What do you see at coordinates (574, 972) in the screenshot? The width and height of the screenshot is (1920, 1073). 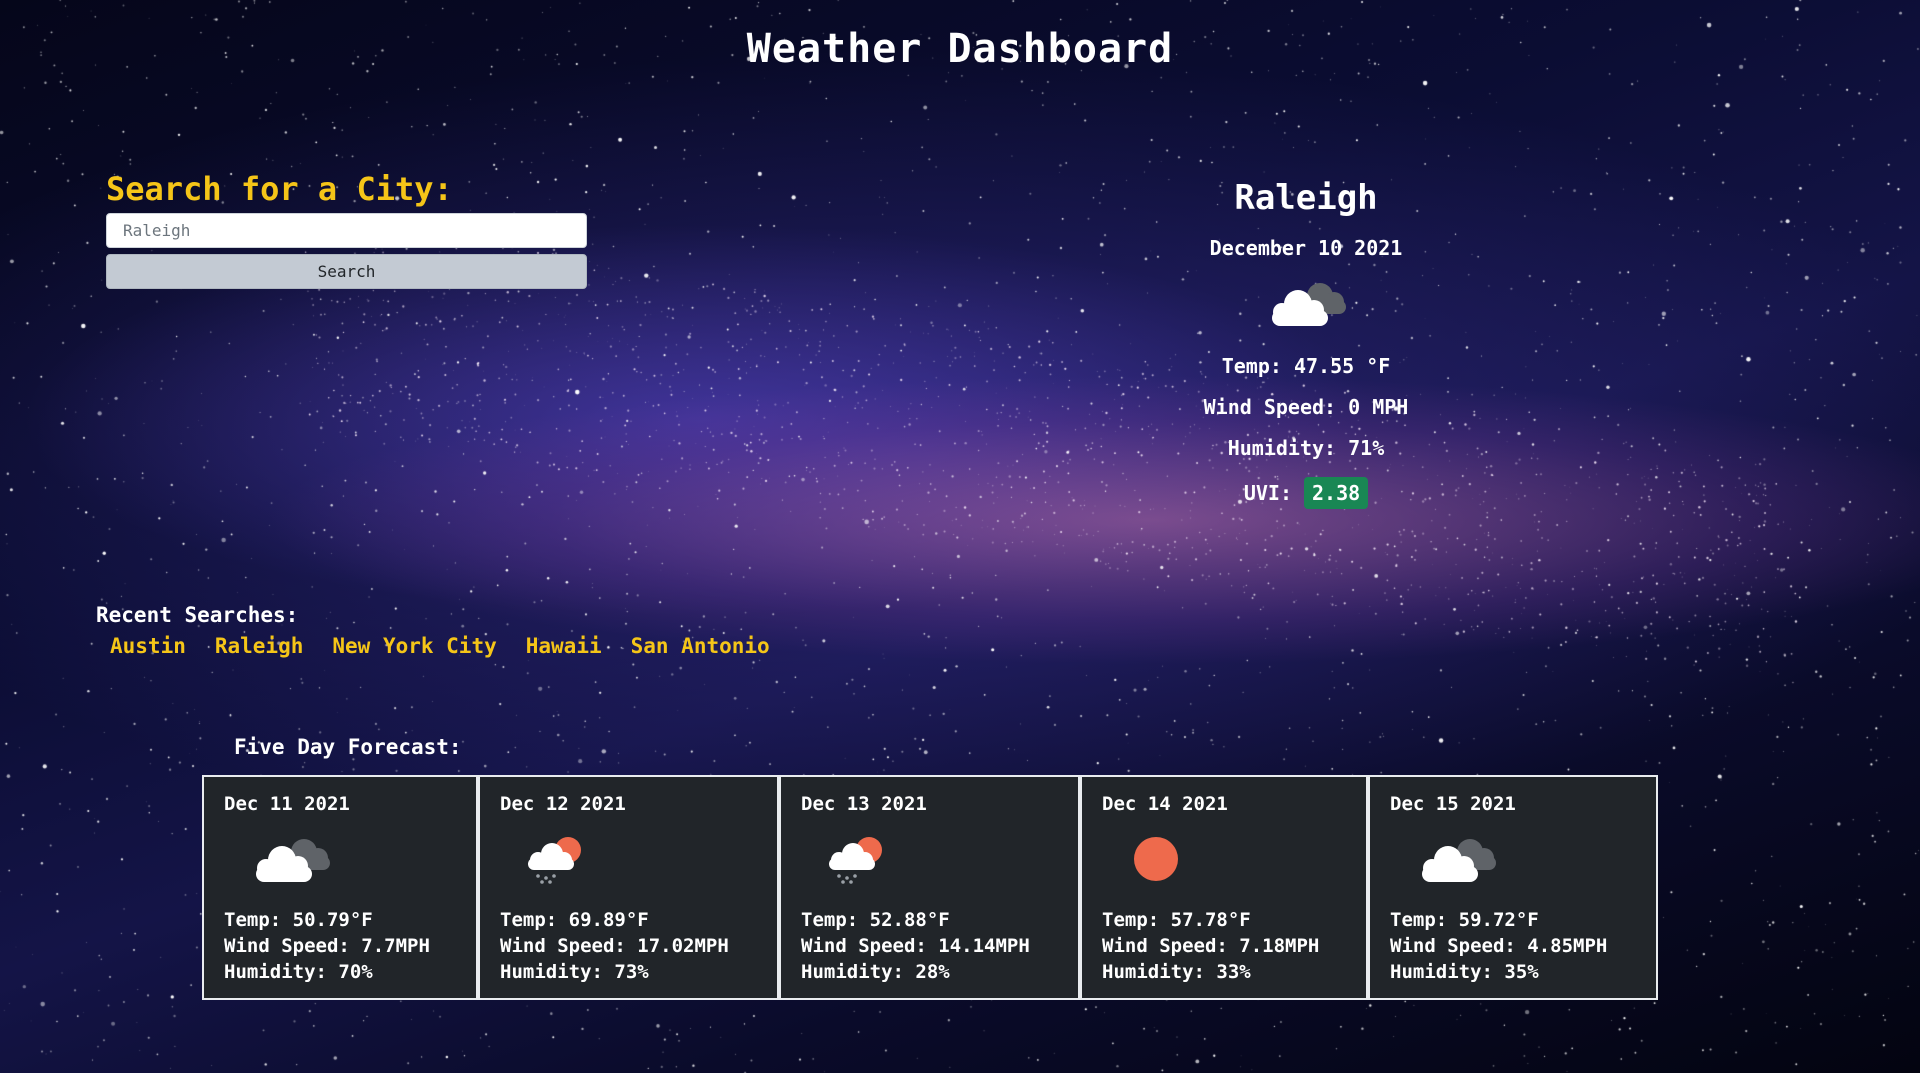 I see `forecast-humidity: Humidity: 73%` at bounding box center [574, 972].